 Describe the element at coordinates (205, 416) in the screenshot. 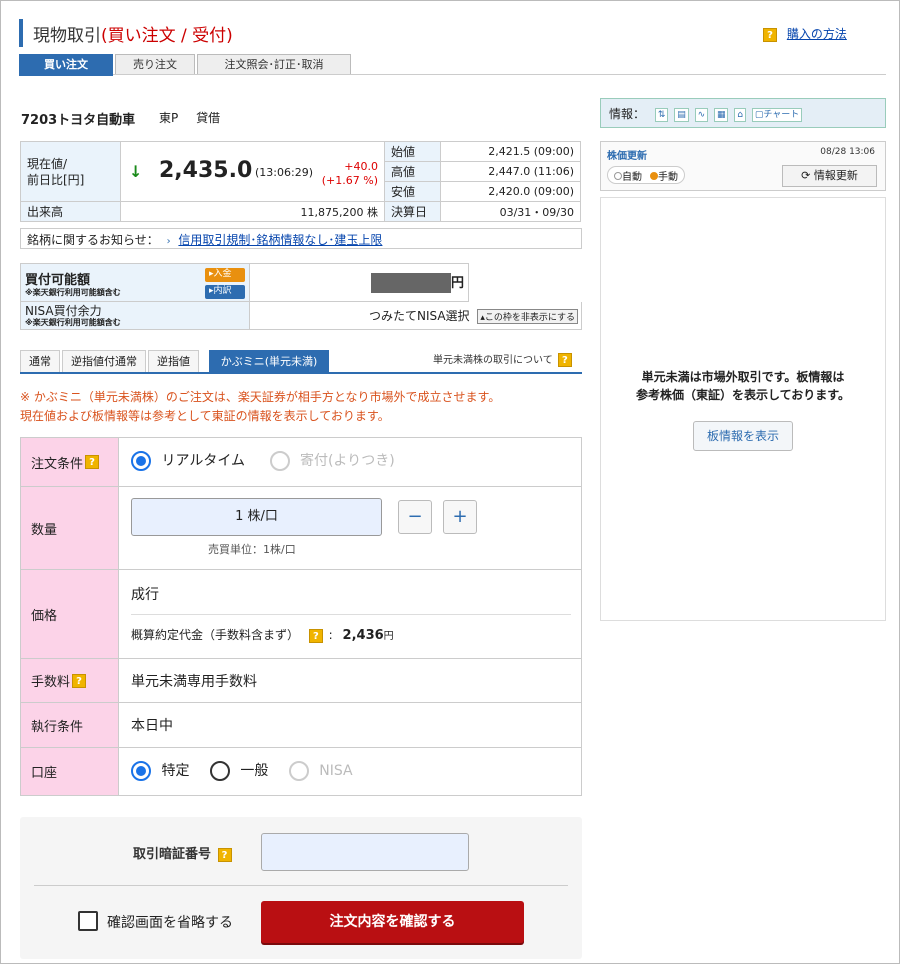

I see `warning-line-2: 現在値および板情報等は参考として東証の情報を表示しております。` at that location.